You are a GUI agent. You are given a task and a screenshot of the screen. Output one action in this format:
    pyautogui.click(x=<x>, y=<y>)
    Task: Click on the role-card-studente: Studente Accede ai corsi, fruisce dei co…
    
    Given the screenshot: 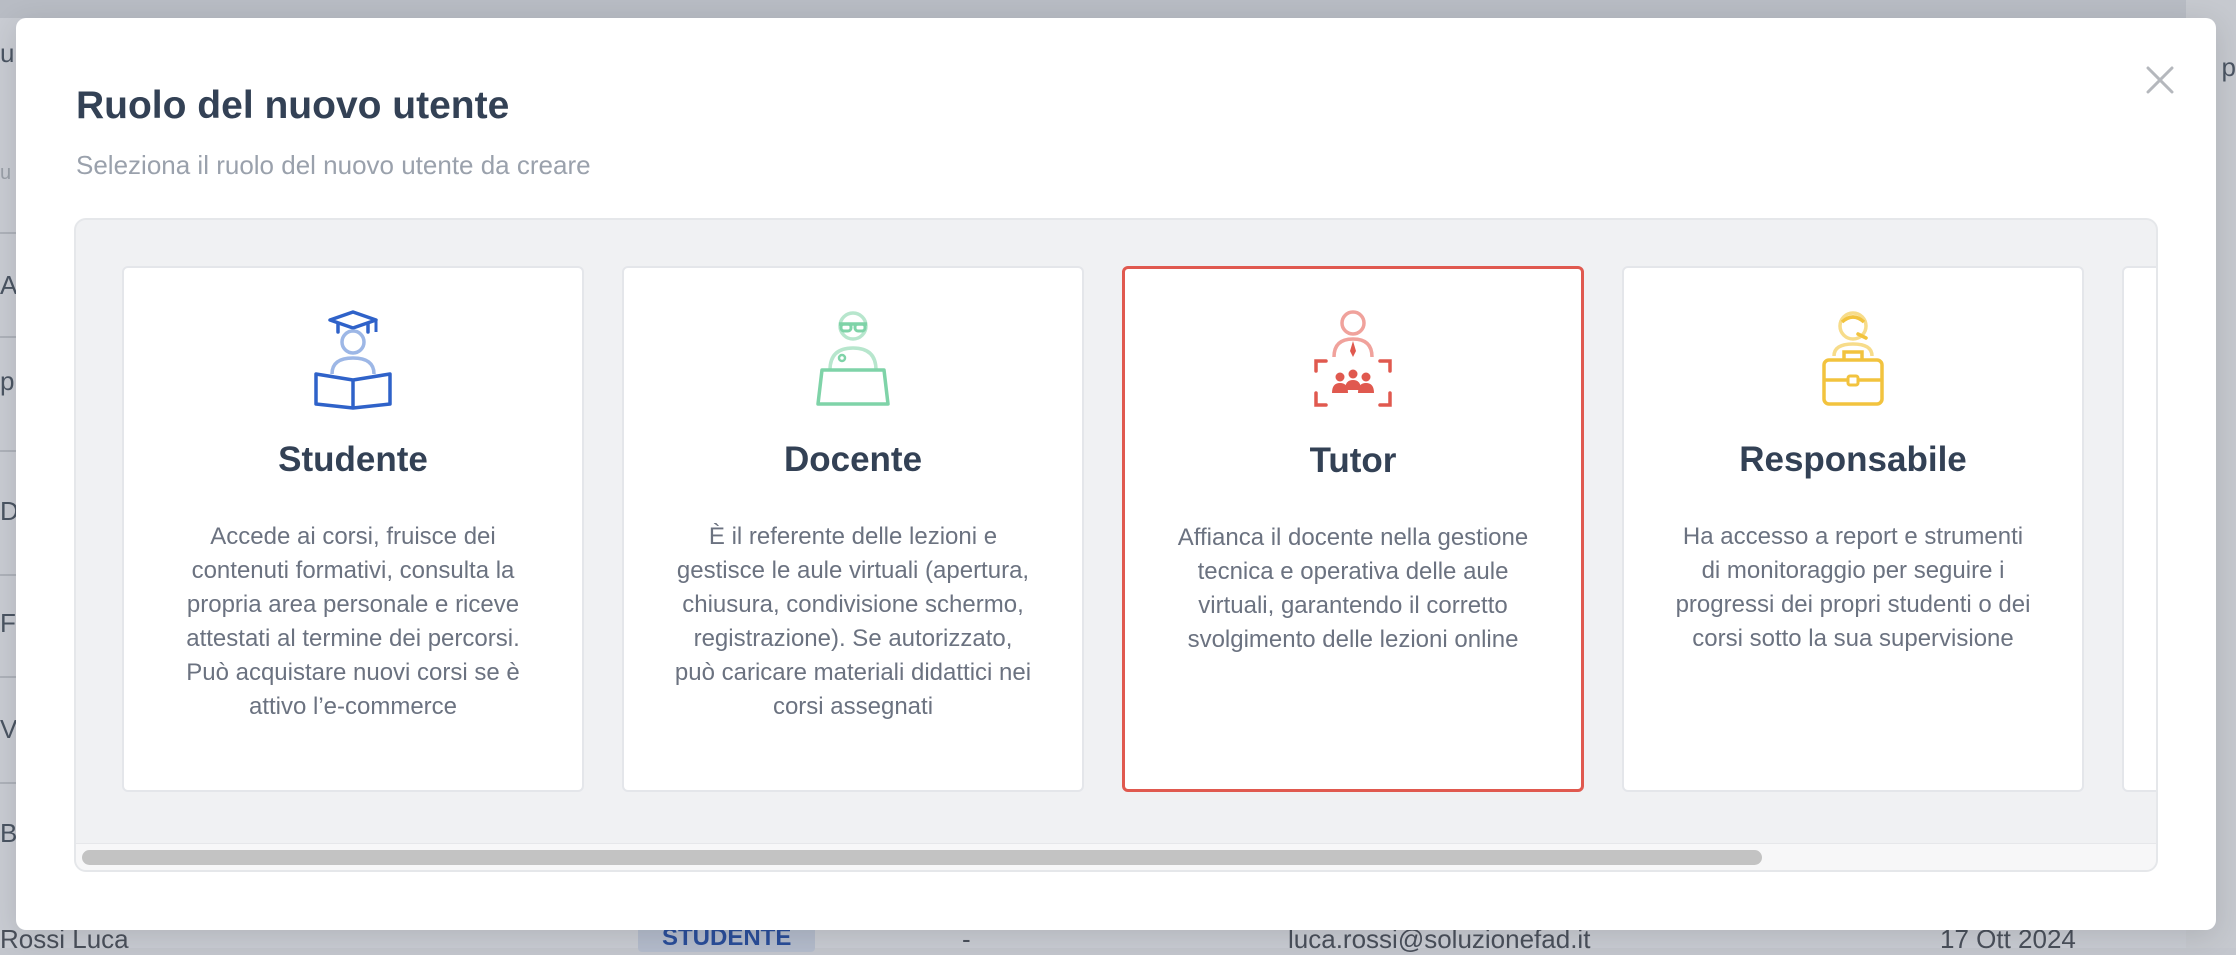 What is the action you would take?
    pyautogui.click(x=353, y=529)
    